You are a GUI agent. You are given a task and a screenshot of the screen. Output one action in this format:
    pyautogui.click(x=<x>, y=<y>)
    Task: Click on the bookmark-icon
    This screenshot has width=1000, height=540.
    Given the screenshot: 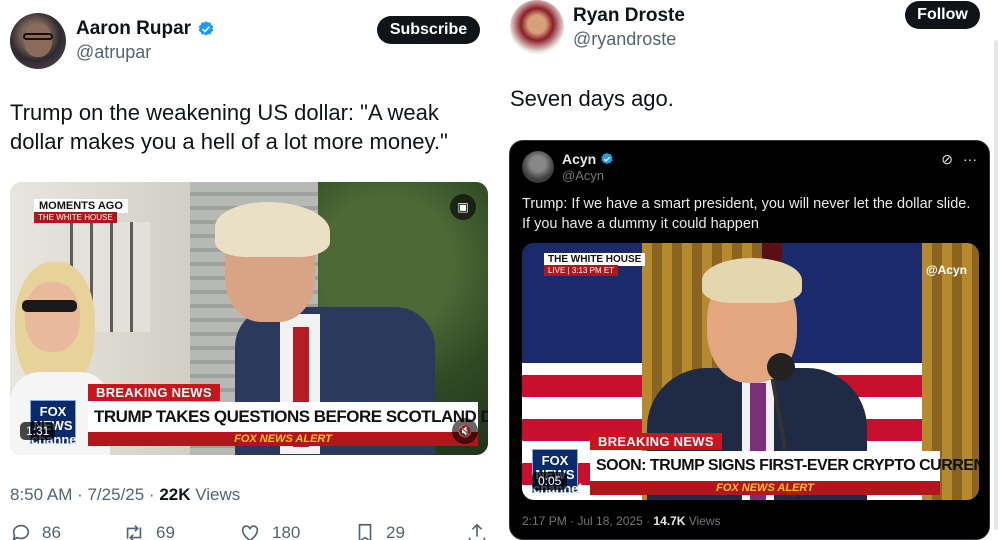 What is the action you would take?
    pyautogui.click(x=365, y=531)
    